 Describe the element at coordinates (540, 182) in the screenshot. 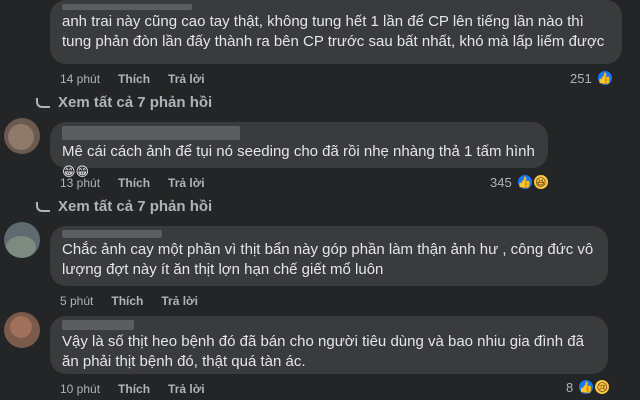

I see `haha-icon: 😆` at that location.